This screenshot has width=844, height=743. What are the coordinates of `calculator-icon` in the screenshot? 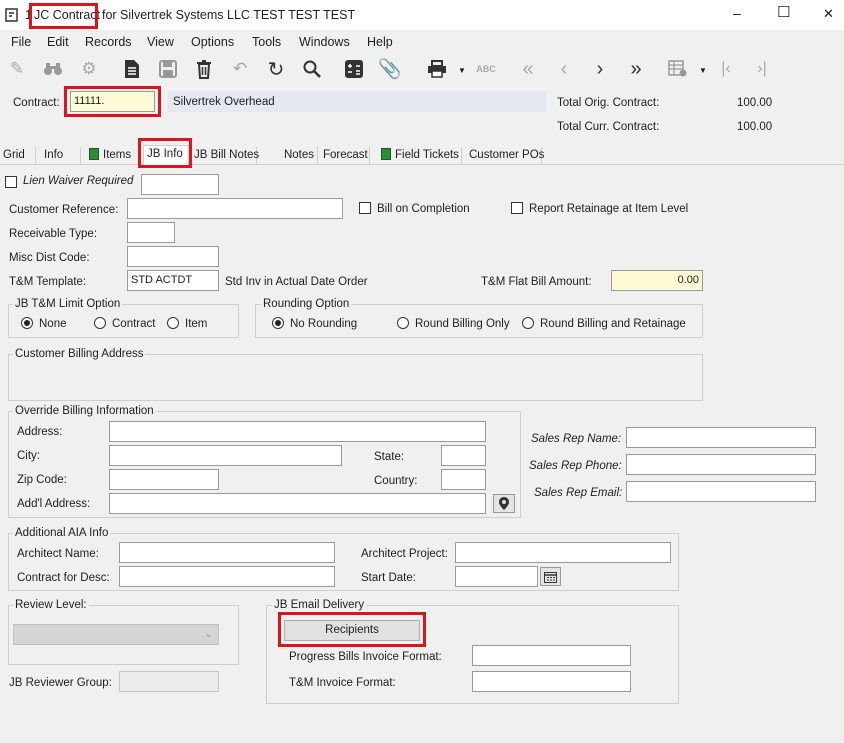 It's located at (354, 69).